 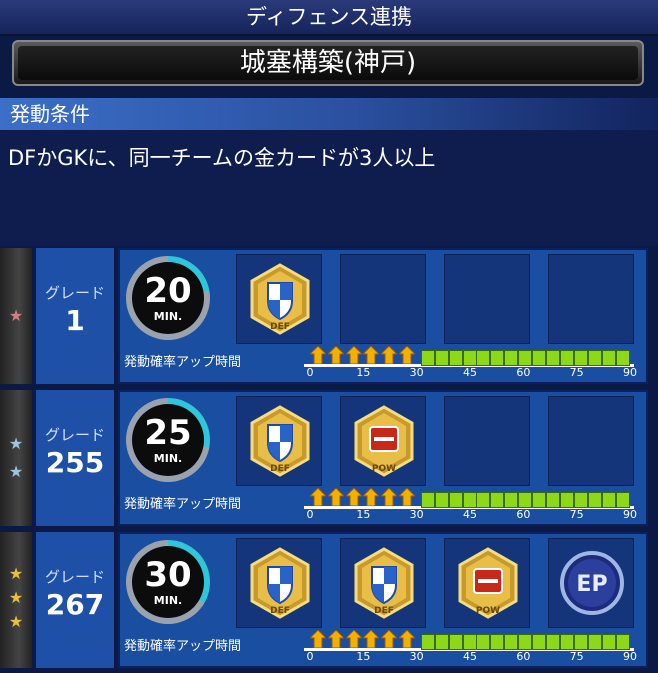 I want to click on timer-ring: 25 MIN., so click(x=168, y=440).